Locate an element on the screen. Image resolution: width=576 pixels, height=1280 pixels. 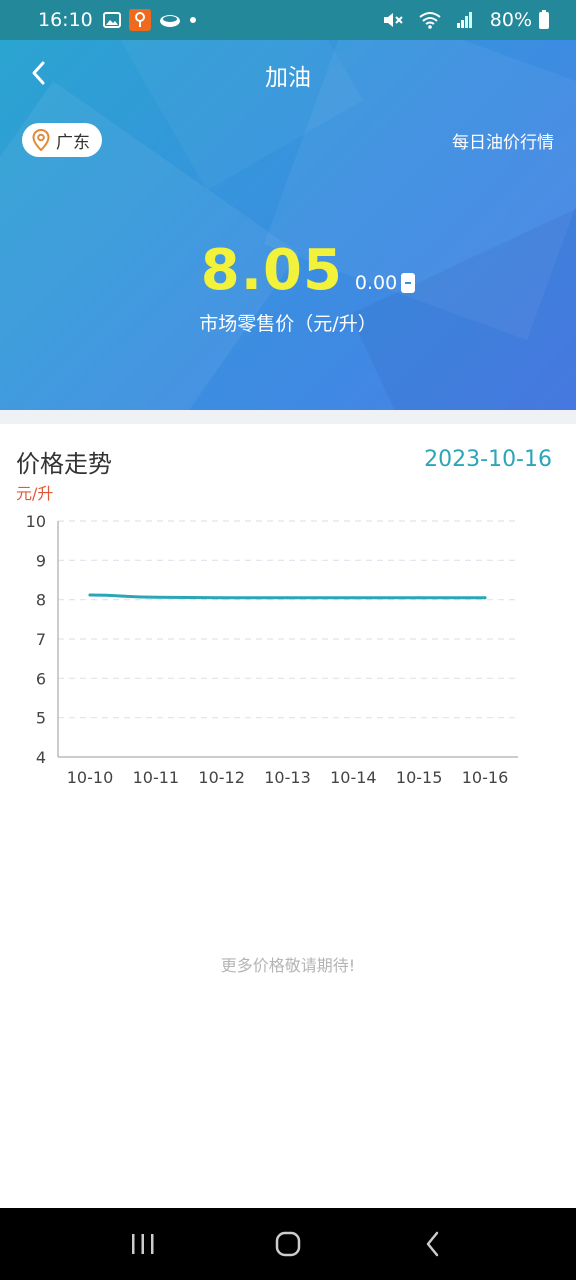
y-tick-label: 7 is located at coordinates (41, 639).